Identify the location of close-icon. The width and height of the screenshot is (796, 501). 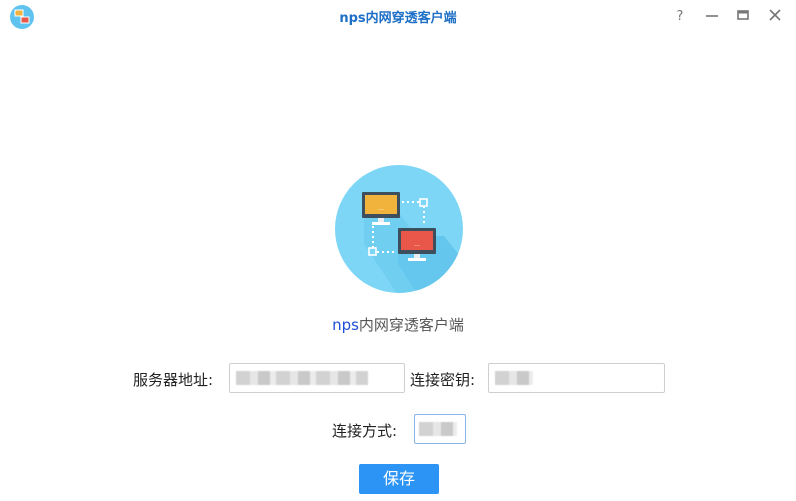
(775, 15).